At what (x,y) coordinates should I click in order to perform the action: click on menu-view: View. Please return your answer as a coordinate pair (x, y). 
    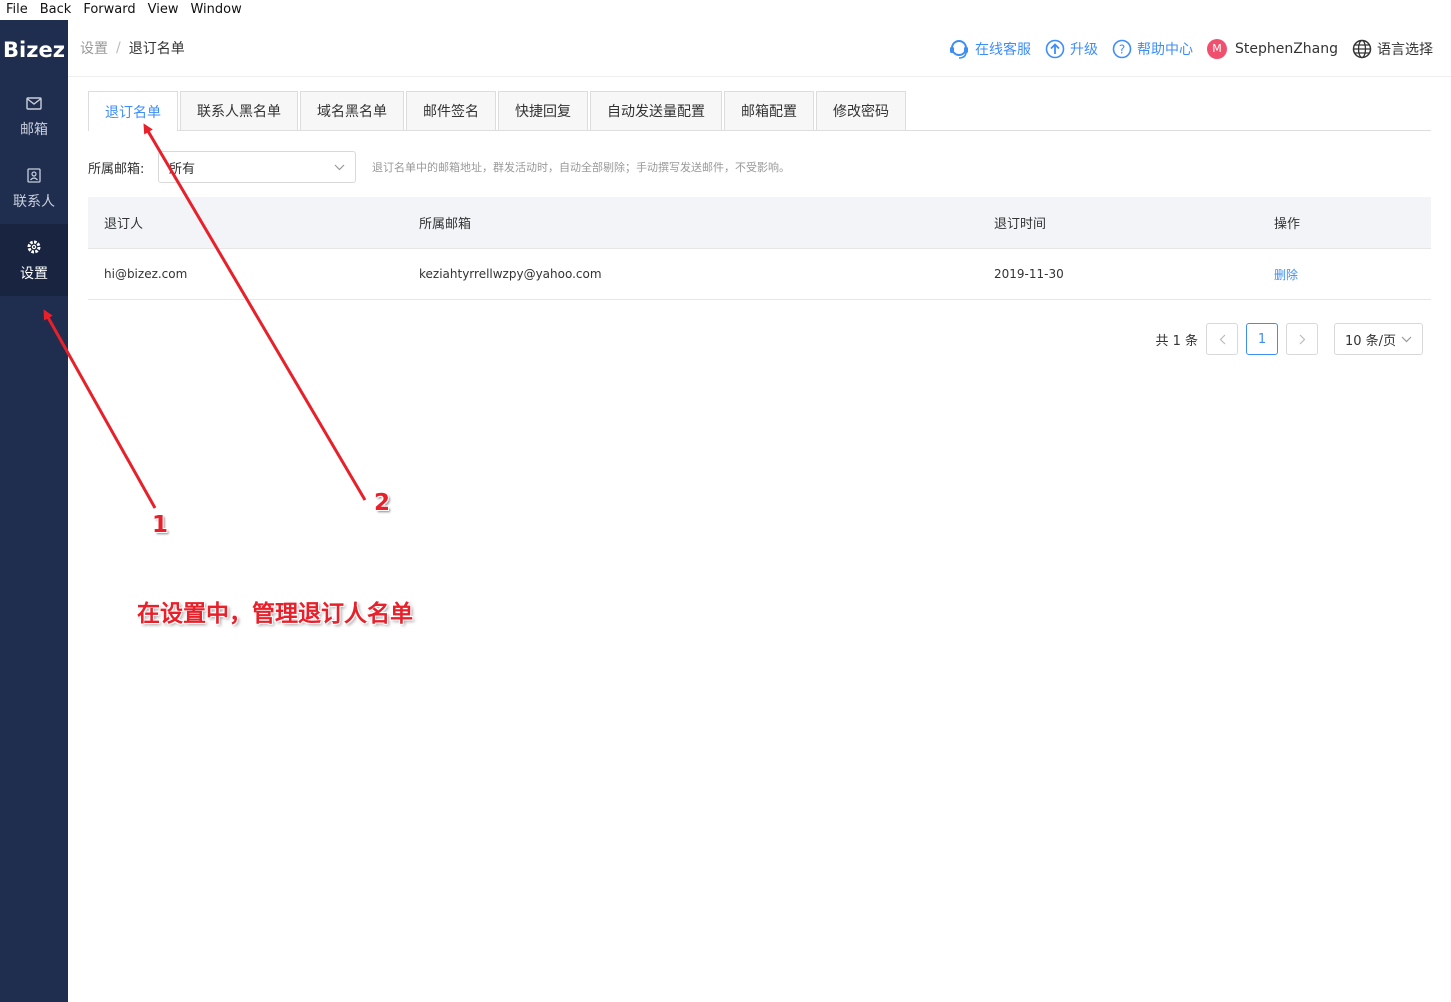
    Looking at the image, I should click on (163, 10).